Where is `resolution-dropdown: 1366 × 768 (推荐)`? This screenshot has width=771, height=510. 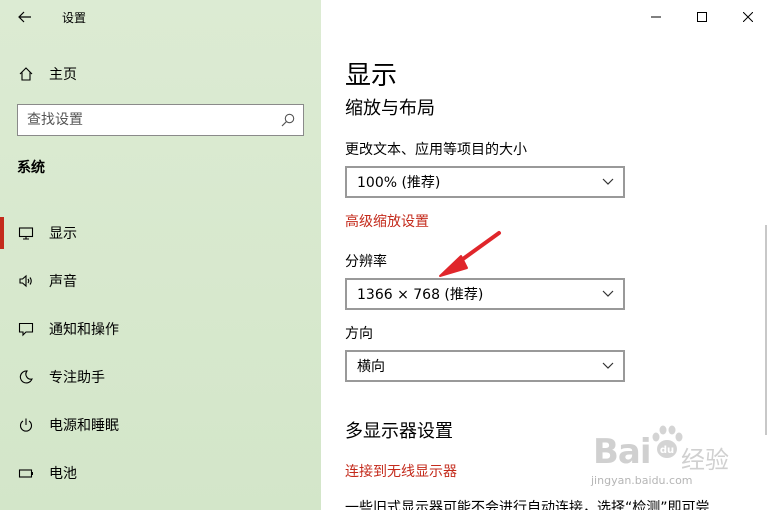 resolution-dropdown: 1366 × 768 (推荐) is located at coordinates (485, 294).